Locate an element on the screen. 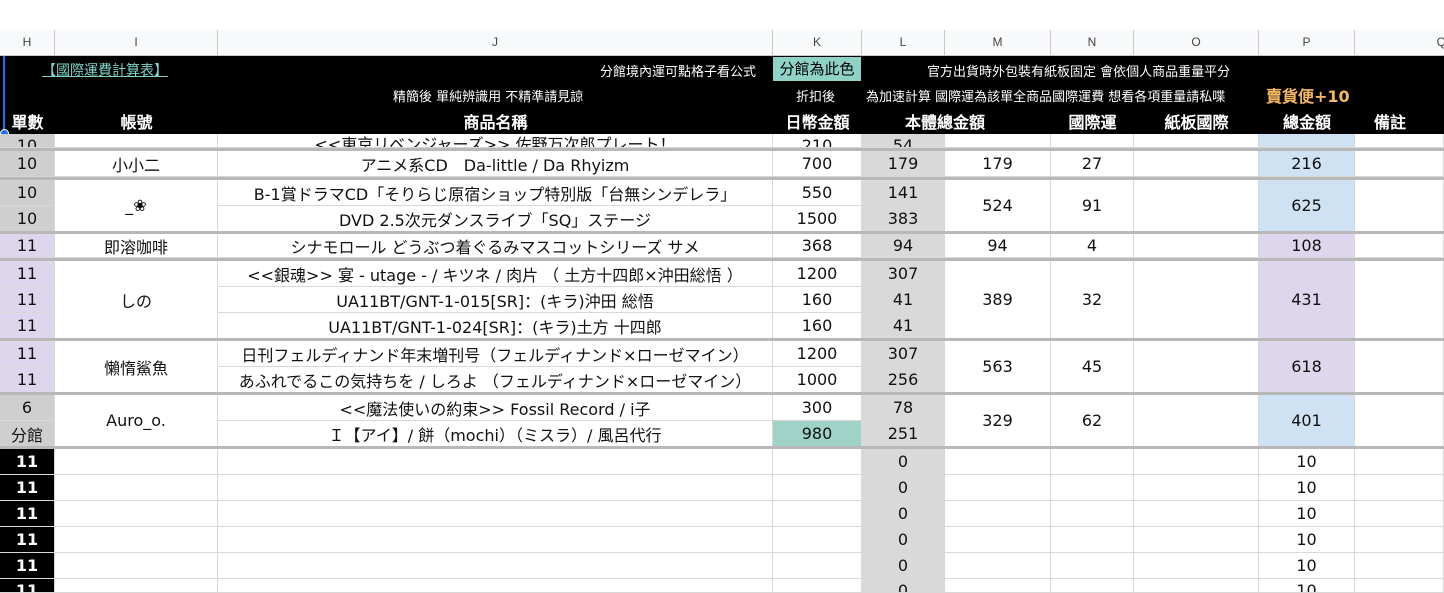 This screenshot has height=593, width=1444. column-header-n: N is located at coordinates (1092, 42).